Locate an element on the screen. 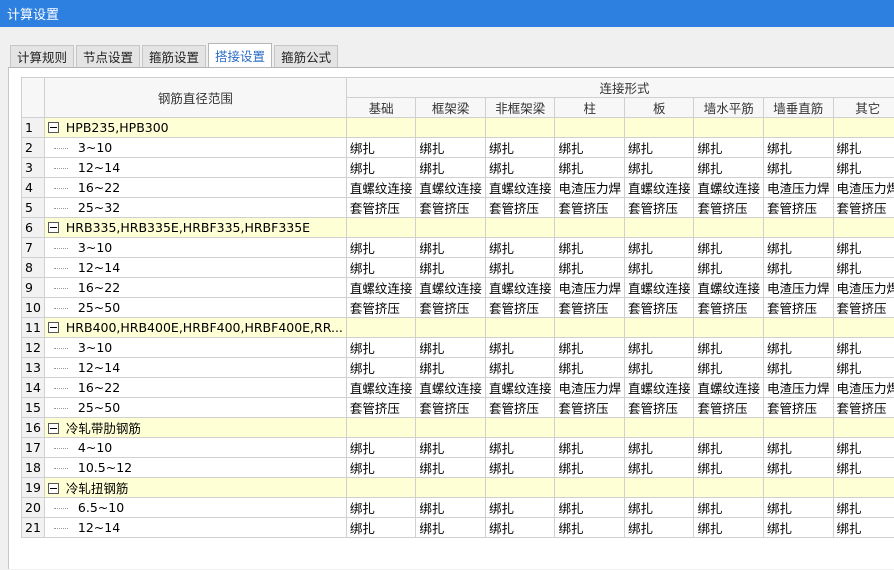 The width and height of the screenshot is (894, 570). table-row: 73~10绑扎绑扎绑扎绑扎绑扎绑扎绑扎绑扎1 is located at coordinates (458, 248).